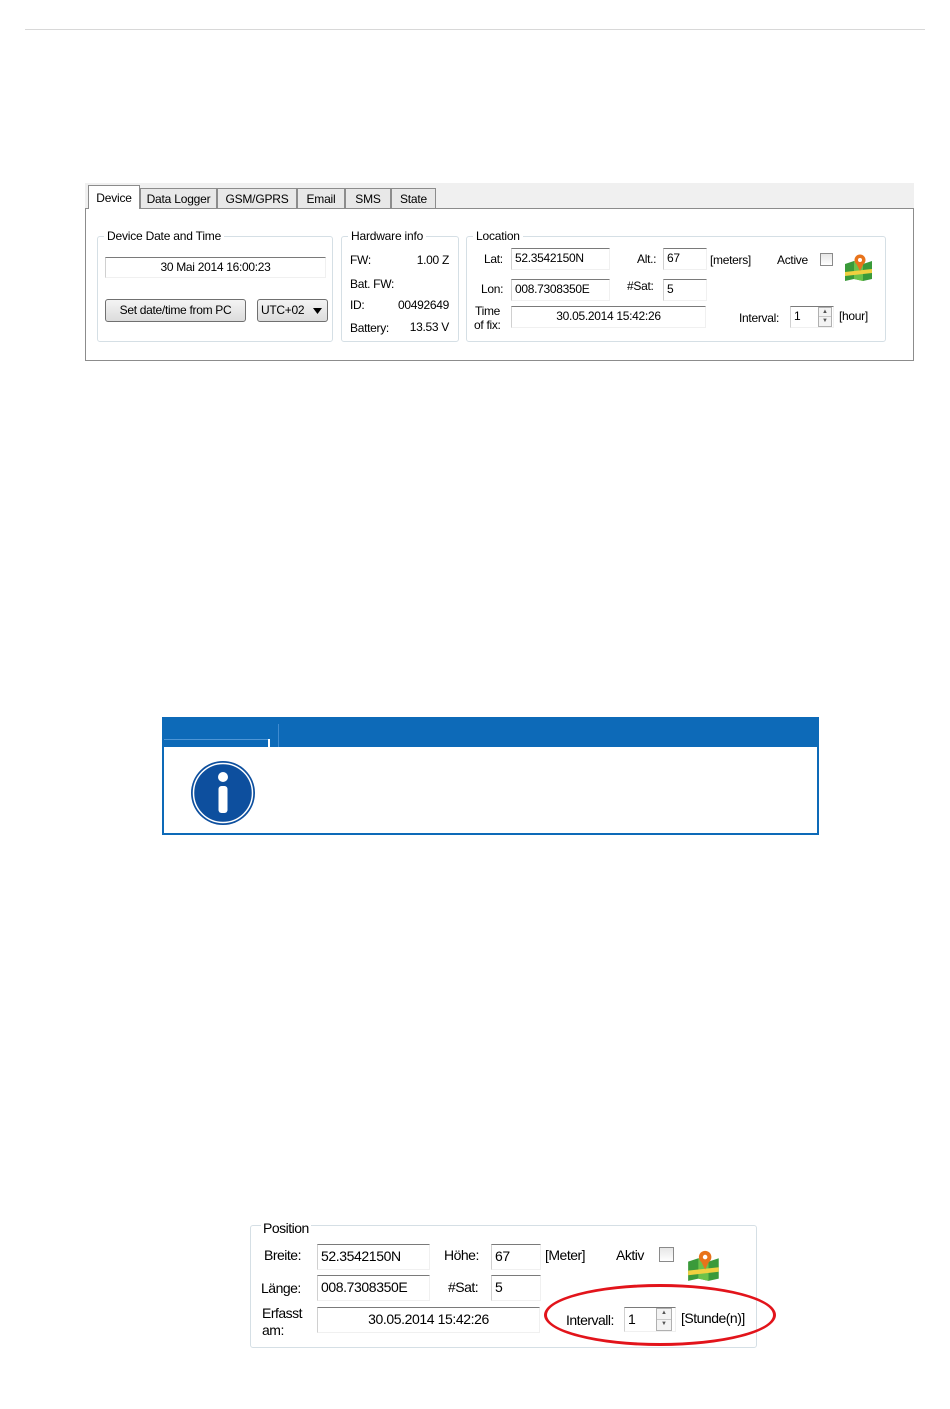 This screenshot has width=950, height=1409. What do you see at coordinates (369, 328) in the screenshot?
I see `battery-label: Battery:` at bounding box center [369, 328].